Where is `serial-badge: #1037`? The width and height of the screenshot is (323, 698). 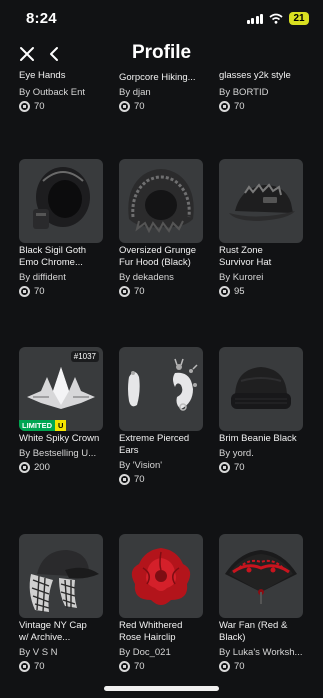
serial-badge: #1037 is located at coordinates (84, 356).